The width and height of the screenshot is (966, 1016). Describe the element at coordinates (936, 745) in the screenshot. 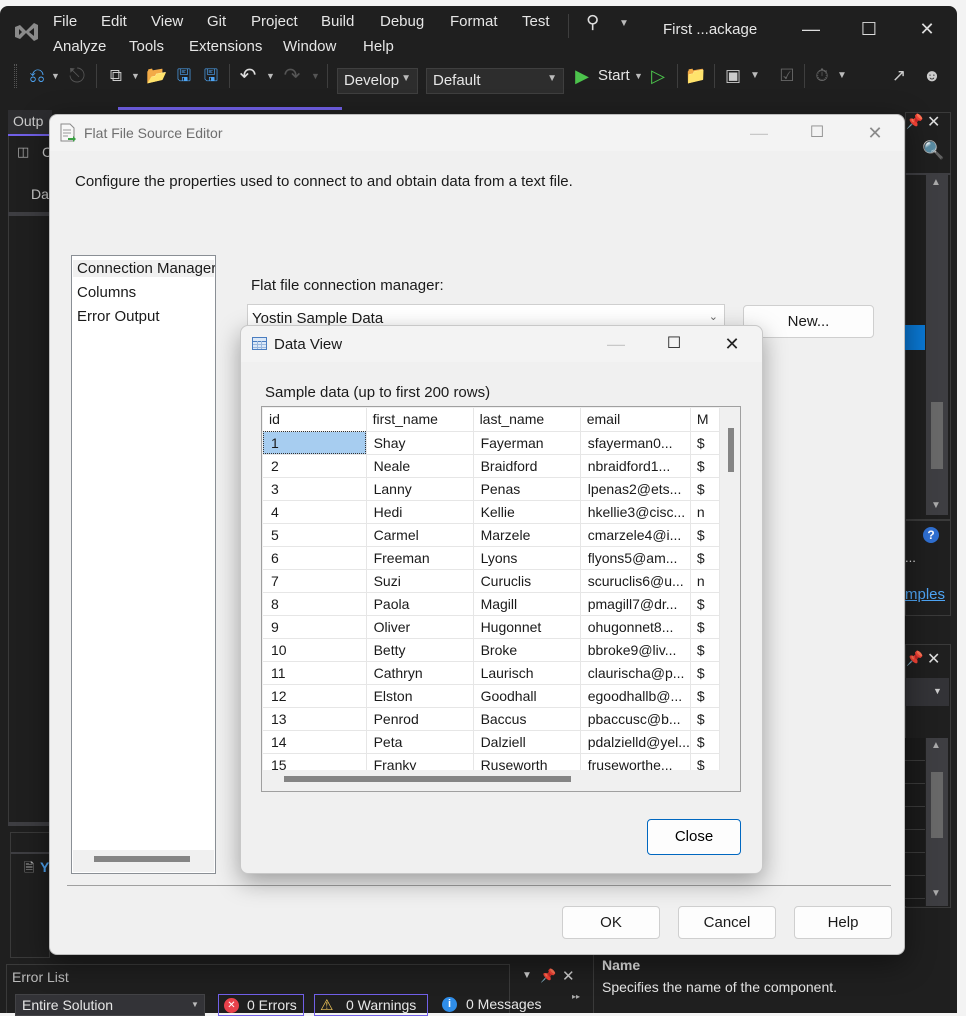

I see `scroll-up-icon: ▲` at that location.